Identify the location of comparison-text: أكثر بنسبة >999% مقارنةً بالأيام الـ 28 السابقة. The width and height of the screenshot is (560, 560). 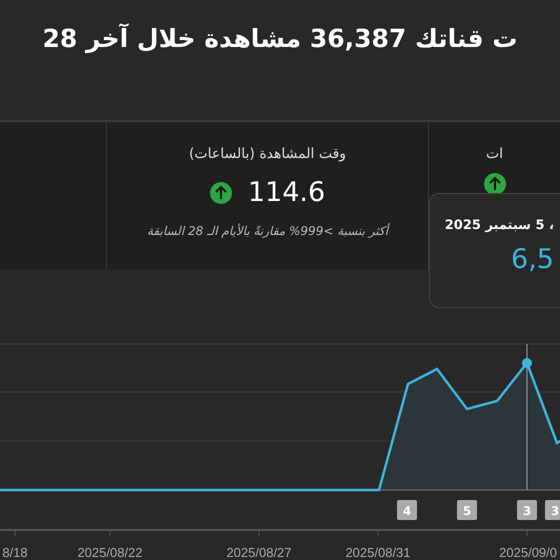
(267, 231).